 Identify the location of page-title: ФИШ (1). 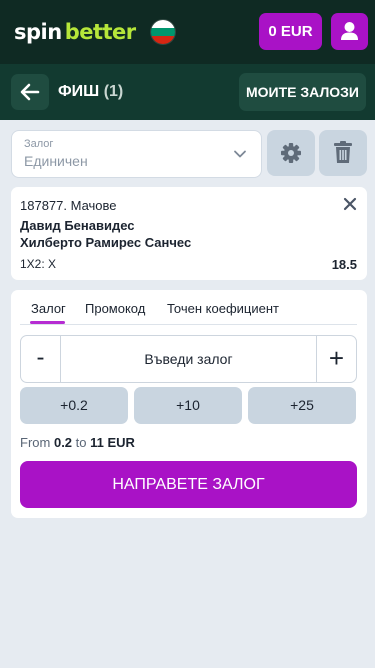
(90, 92).